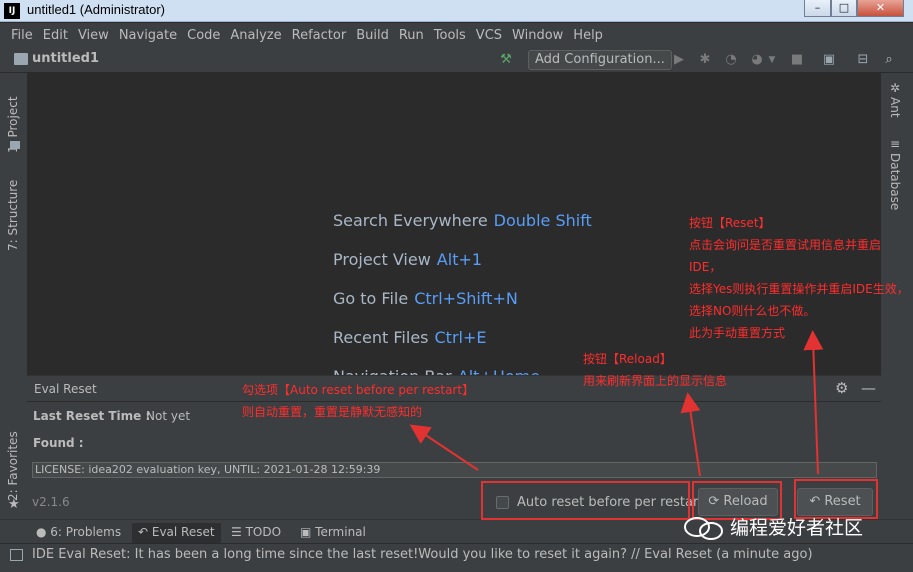 The image size is (913, 572). Describe the element at coordinates (627, 359) in the screenshot. I see `annotation-line: 按钮【Reload】` at that location.